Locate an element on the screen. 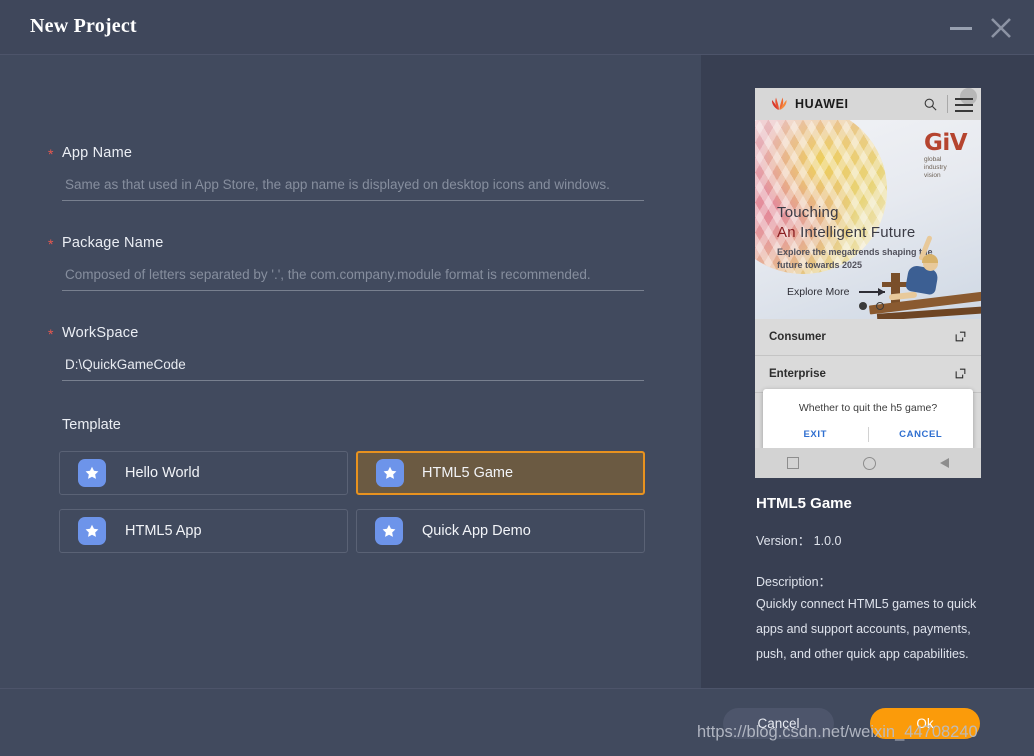 This screenshot has width=1034, height=756. giv-mark-text: GiV is located at coordinates (945, 143).